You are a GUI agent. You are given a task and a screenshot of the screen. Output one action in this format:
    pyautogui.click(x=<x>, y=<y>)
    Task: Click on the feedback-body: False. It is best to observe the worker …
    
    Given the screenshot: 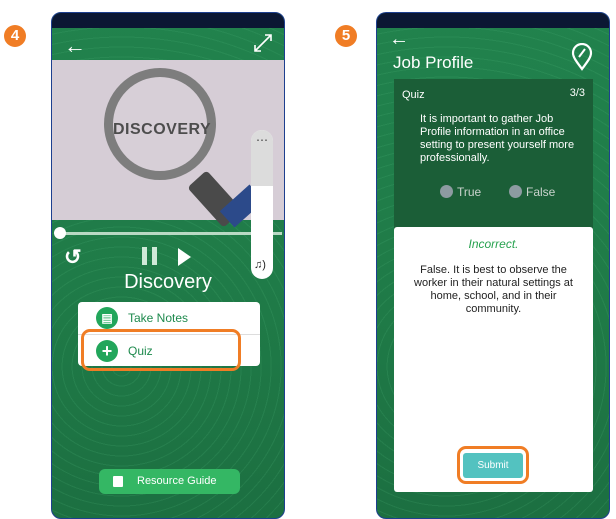 What is the action you would take?
    pyautogui.click(x=493, y=289)
    